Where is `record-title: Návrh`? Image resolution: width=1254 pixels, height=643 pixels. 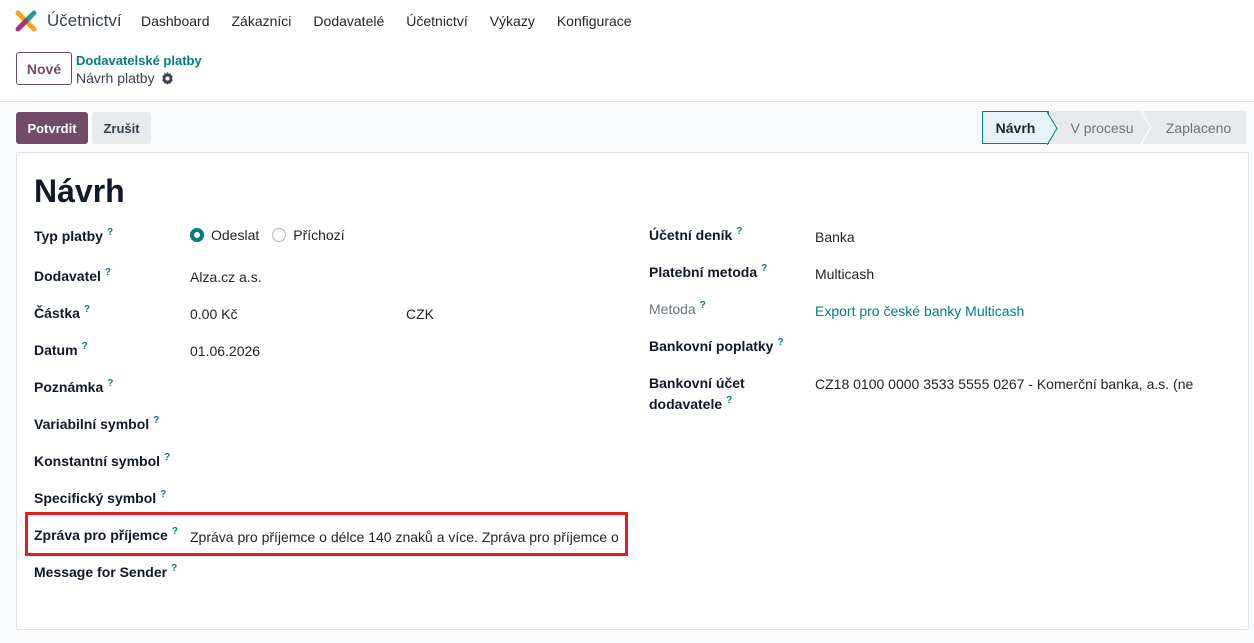 record-title: Návrh is located at coordinates (79, 191).